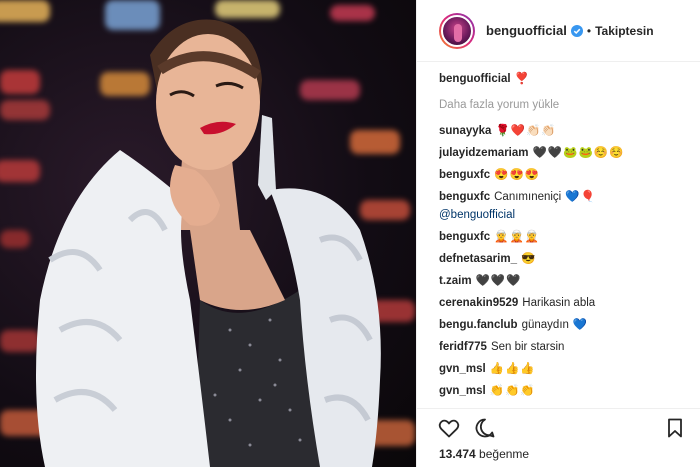 The height and width of the screenshot is (467, 700). What do you see at coordinates (478, 325) in the screenshot?
I see `comment-username: bengu.fanclub` at bounding box center [478, 325].